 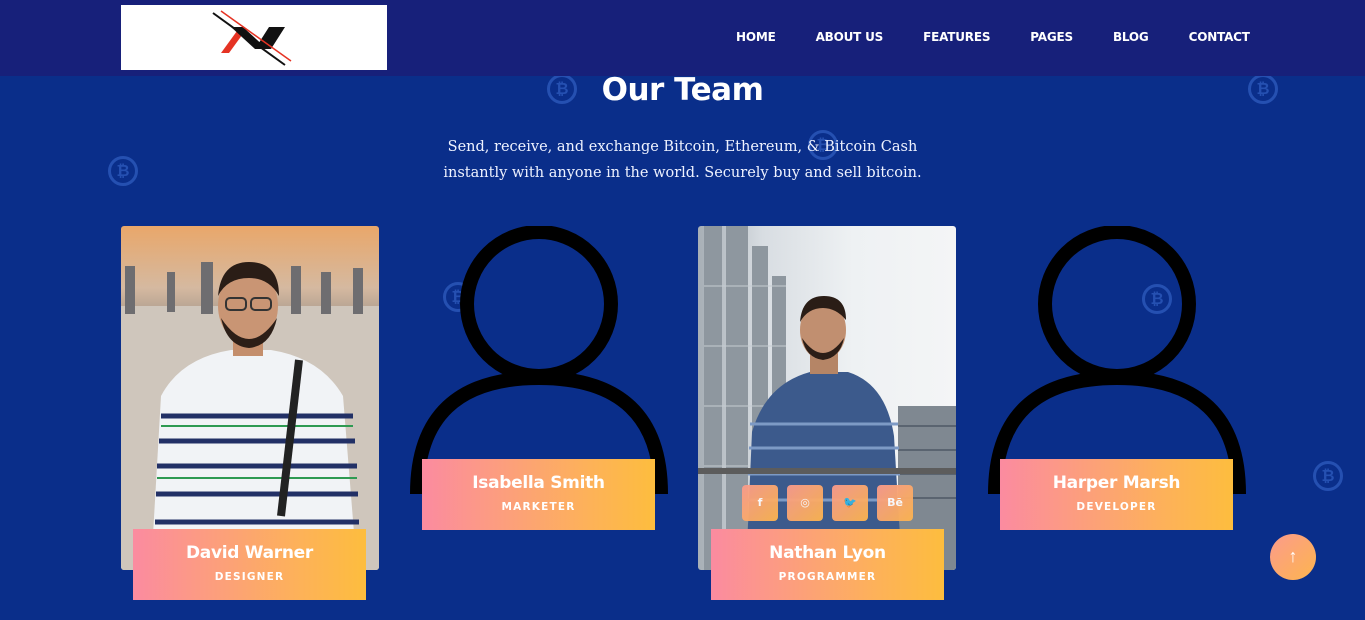 I want to click on nav-about-us: ABOUT US, so click(x=850, y=37).